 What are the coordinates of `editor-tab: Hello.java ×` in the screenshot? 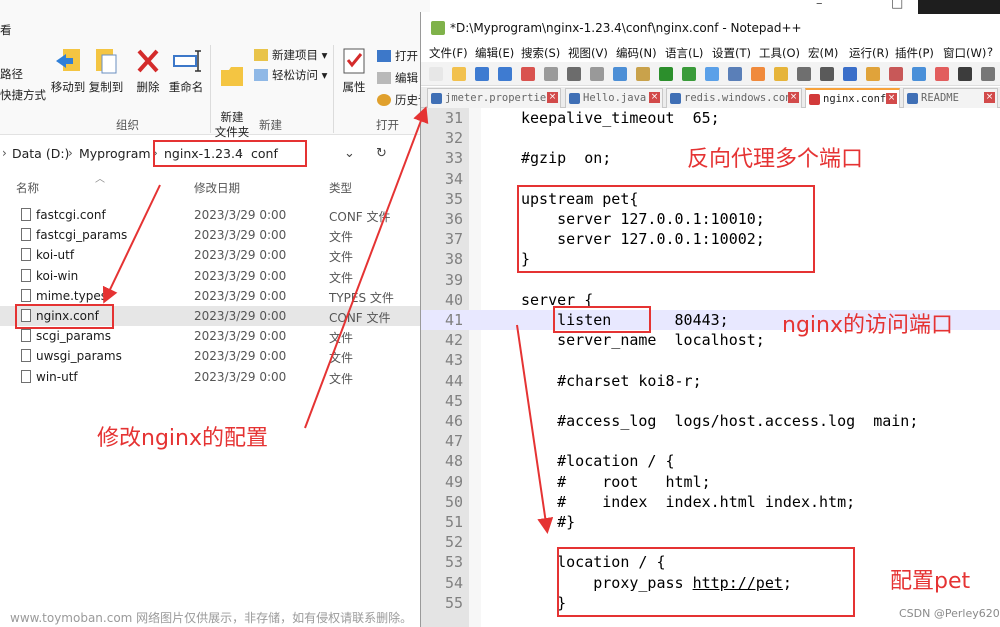 It's located at (614, 98).